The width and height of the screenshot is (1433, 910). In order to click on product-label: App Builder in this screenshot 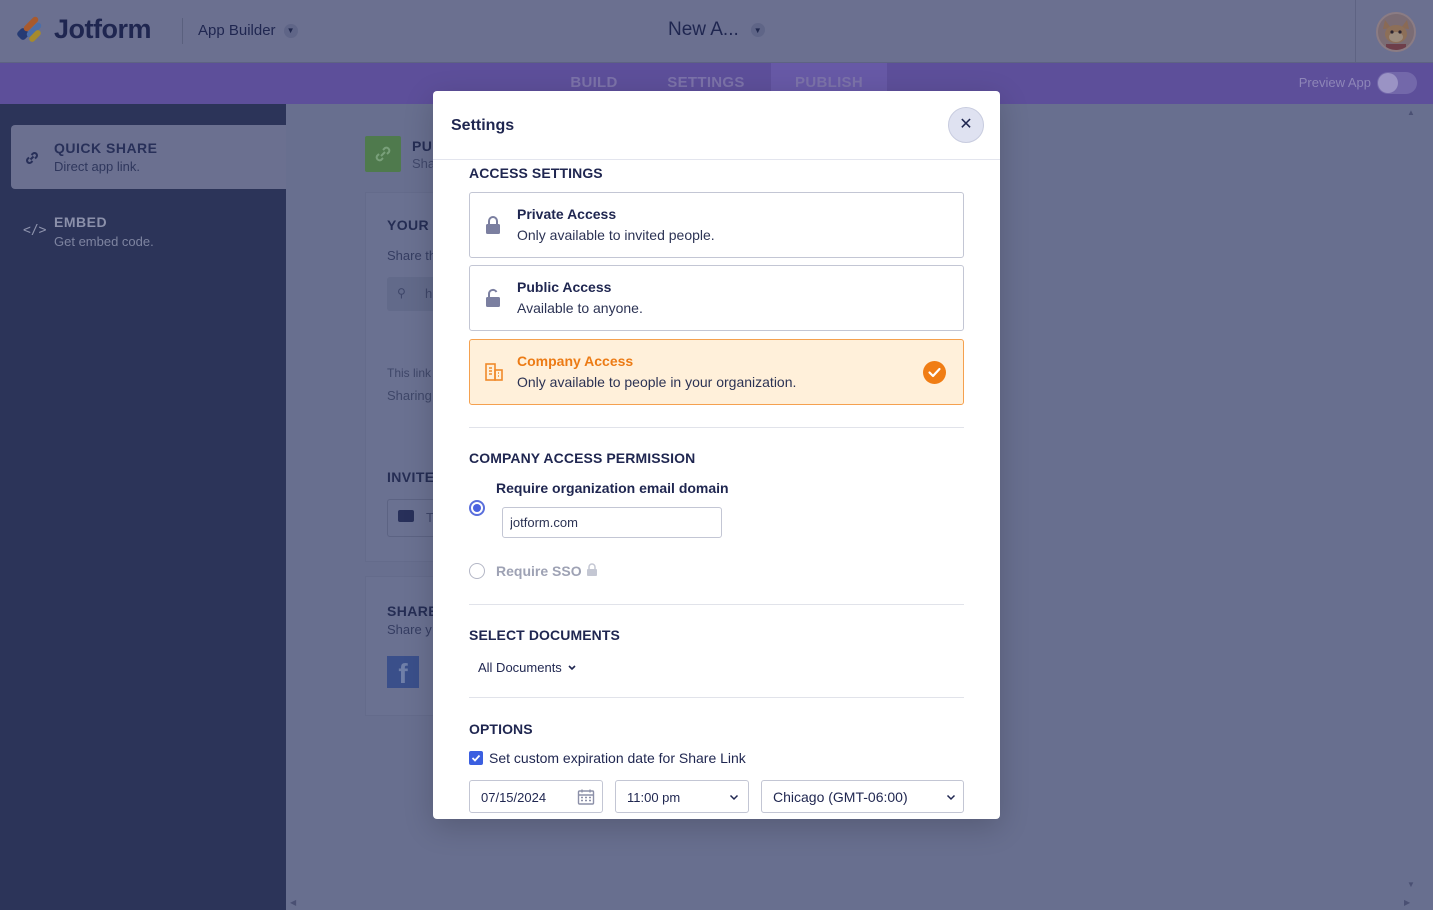, I will do `click(237, 30)`.